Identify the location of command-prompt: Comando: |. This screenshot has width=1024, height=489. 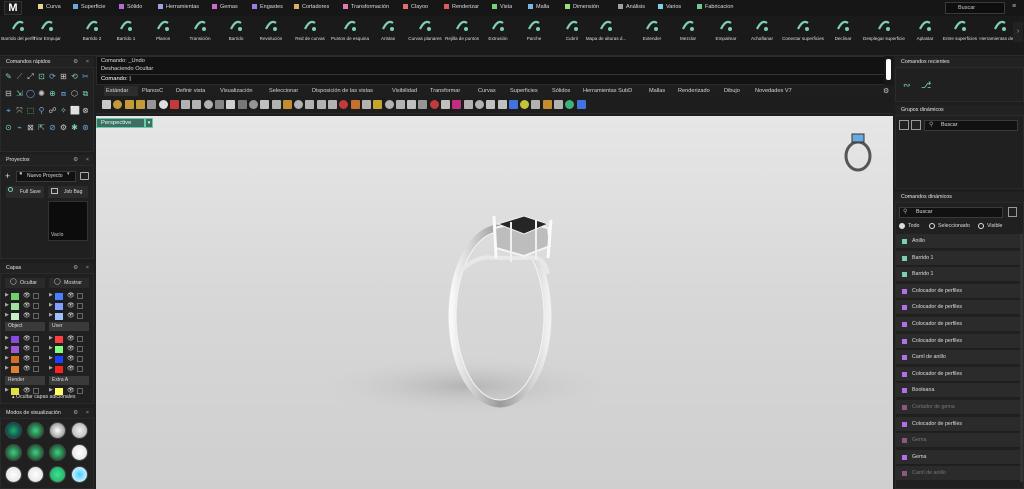
(493, 78).